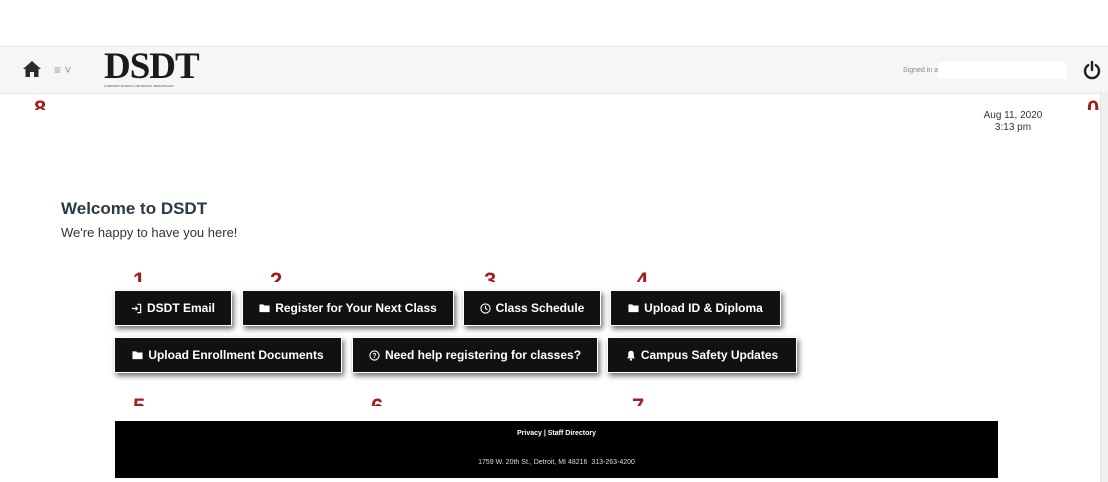 The width and height of the screenshot is (1108, 482). Describe the element at coordinates (922, 70) in the screenshot. I see `signed-in-label: Signed in as` at that location.